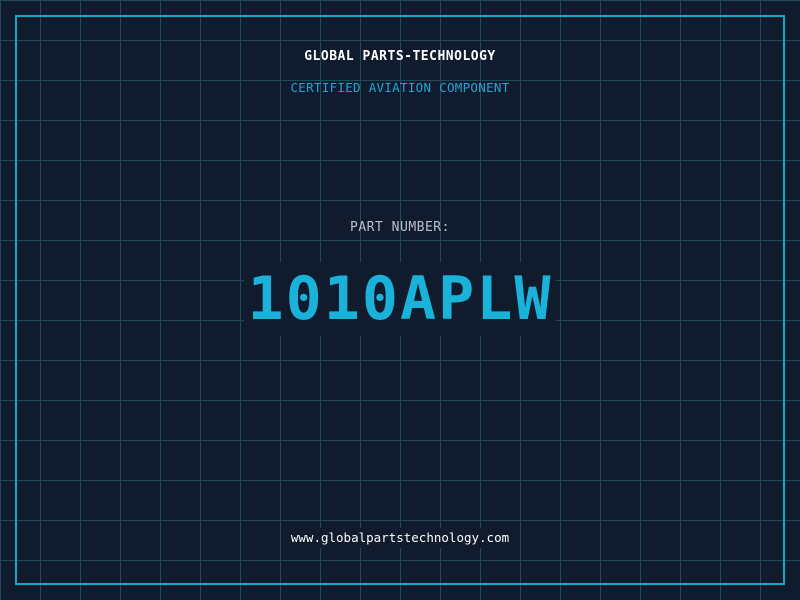 Image resolution: width=800 pixels, height=600 pixels. I want to click on footer: www.globalpartstechnology.com, so click(400, 538).